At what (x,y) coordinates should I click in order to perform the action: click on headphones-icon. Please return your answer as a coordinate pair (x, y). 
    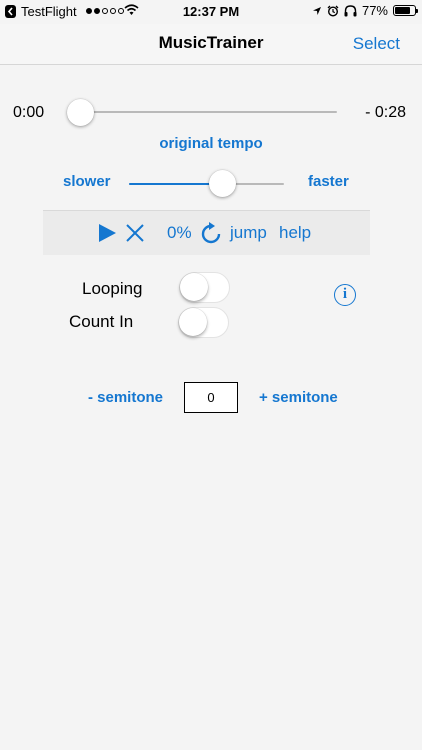
    Looking at the image, I should click on (350, 10).